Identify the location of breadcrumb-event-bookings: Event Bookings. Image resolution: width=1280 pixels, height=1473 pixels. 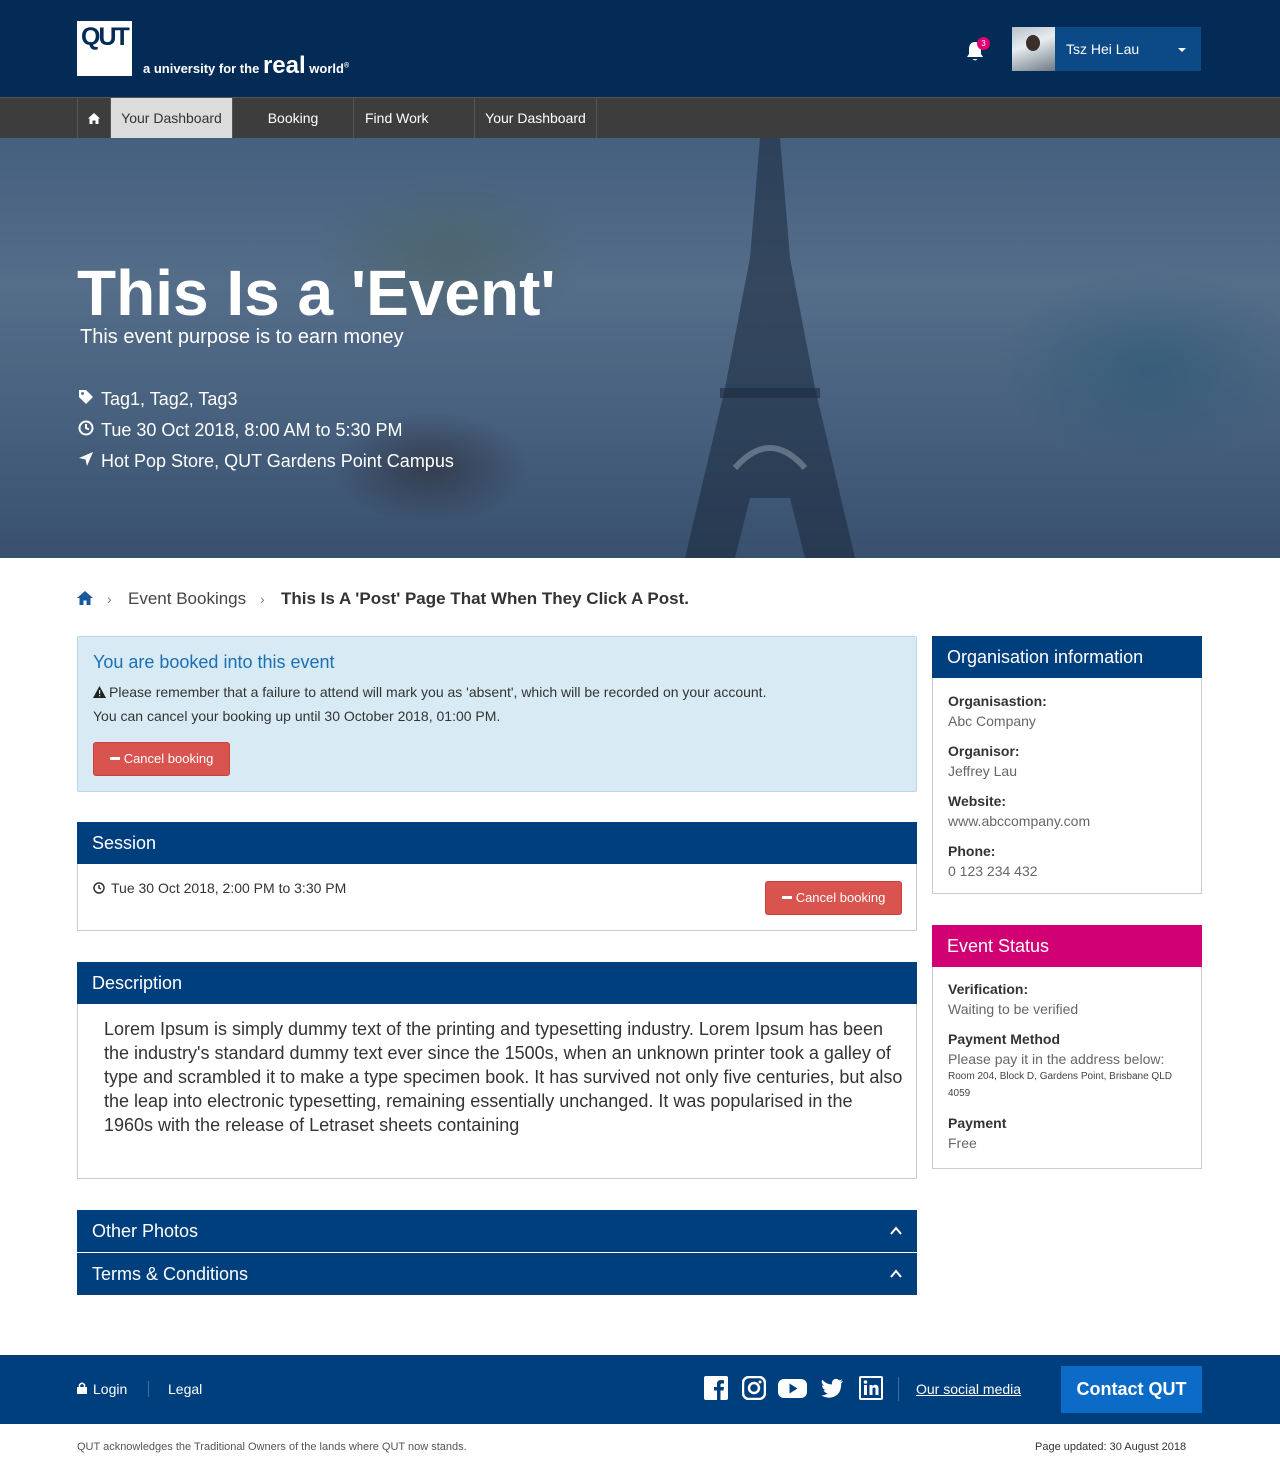
(187, 599).